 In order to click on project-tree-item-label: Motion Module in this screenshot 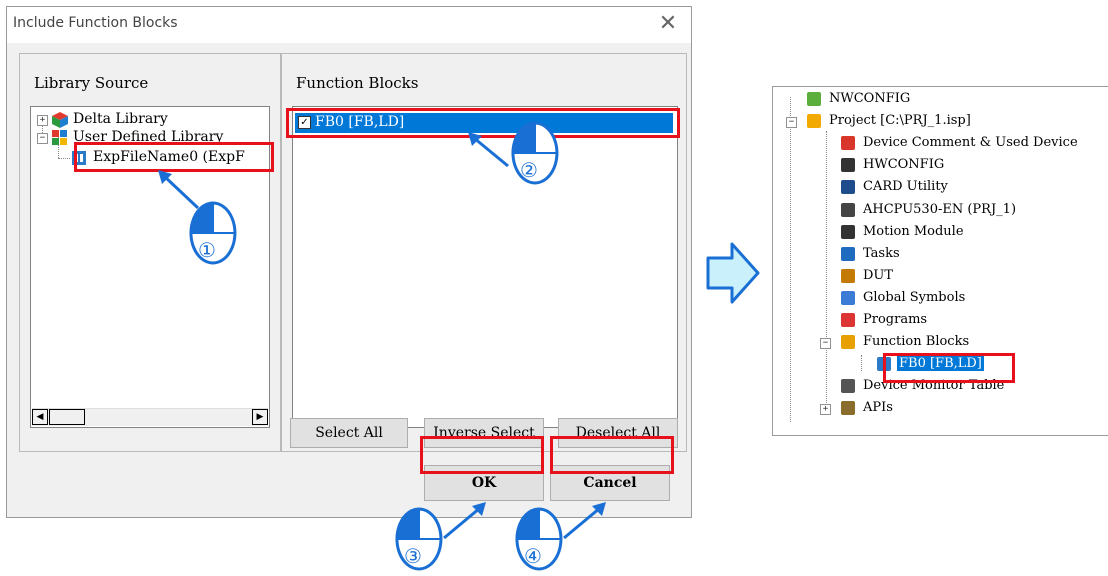, I will do `click(913, 231)`.